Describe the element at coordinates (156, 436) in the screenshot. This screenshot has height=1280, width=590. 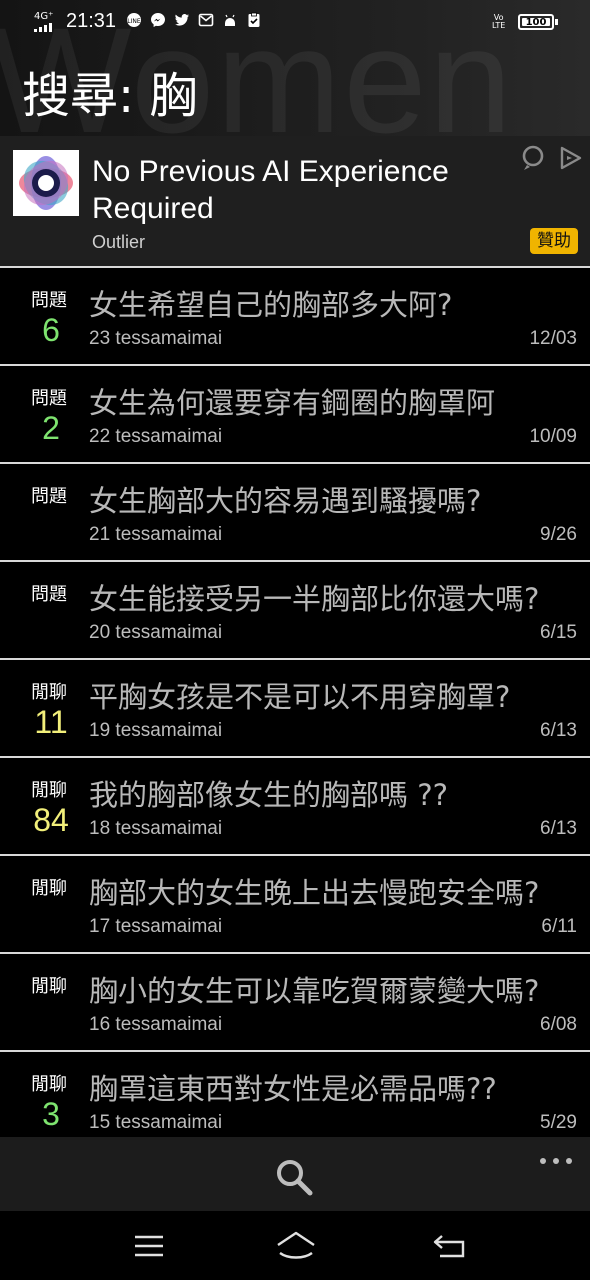
I see `post-meta: 22 tessamaimai` at that location.